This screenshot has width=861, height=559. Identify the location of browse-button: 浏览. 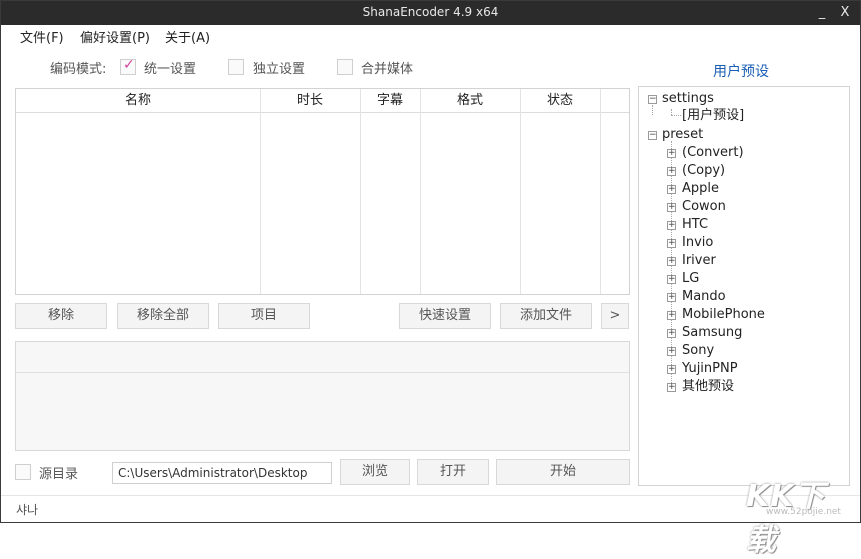
(375, 472).